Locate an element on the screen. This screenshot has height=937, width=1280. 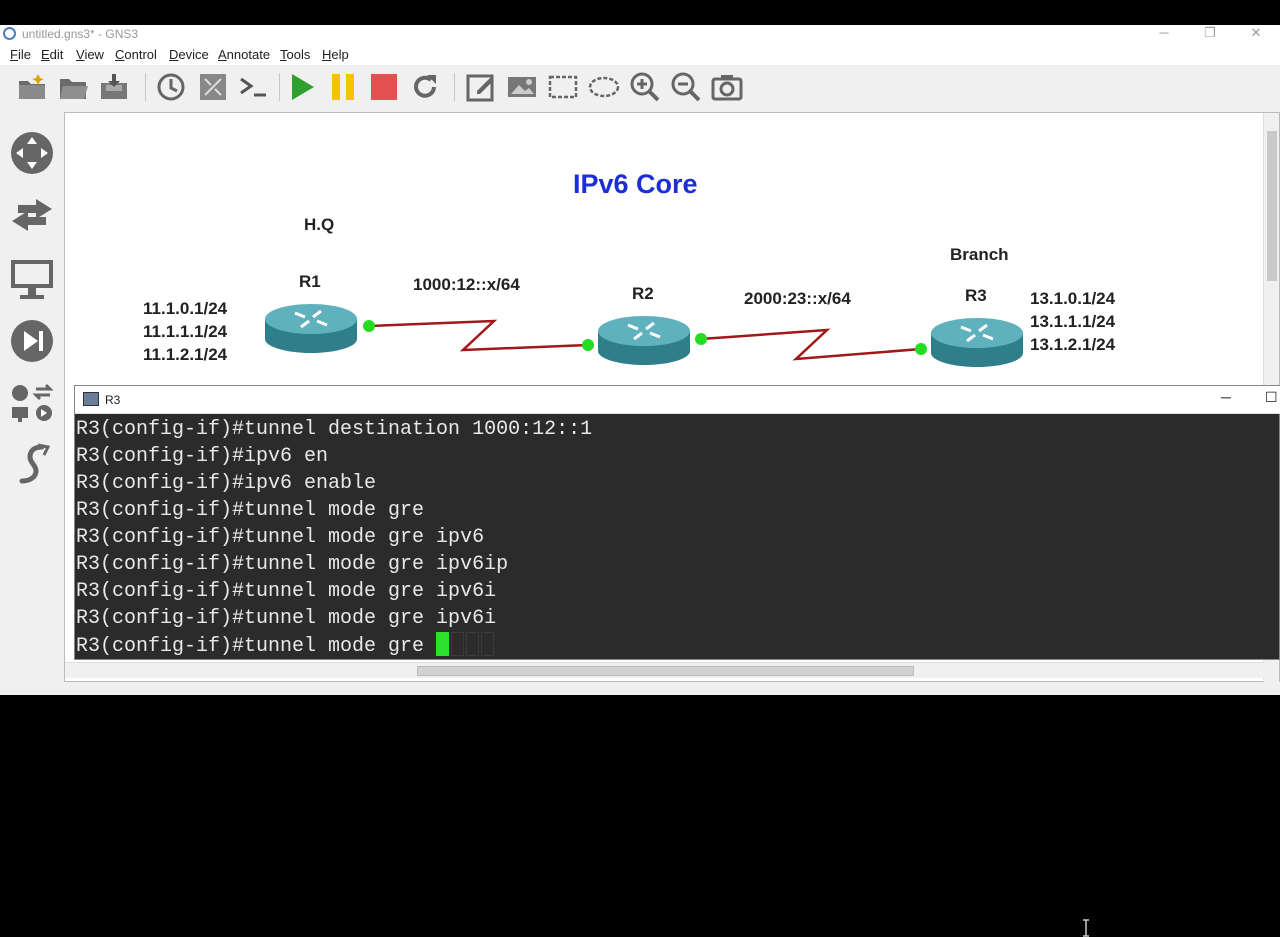
console-maximize-button: ☐ is located at coordinates (1271, 397).